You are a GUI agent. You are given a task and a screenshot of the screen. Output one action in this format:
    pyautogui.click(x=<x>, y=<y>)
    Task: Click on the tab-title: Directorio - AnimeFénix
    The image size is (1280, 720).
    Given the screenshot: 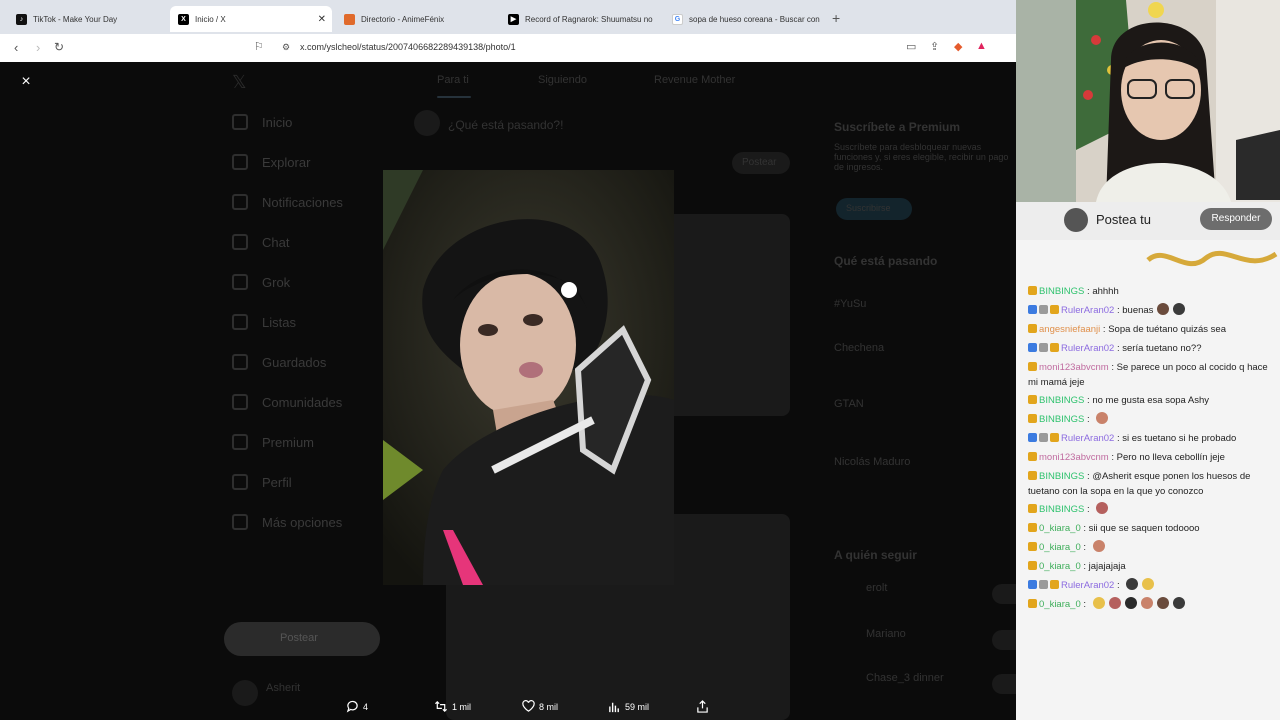 What is the action you would take?
    pyautogui.click(x=403, y=19)
    